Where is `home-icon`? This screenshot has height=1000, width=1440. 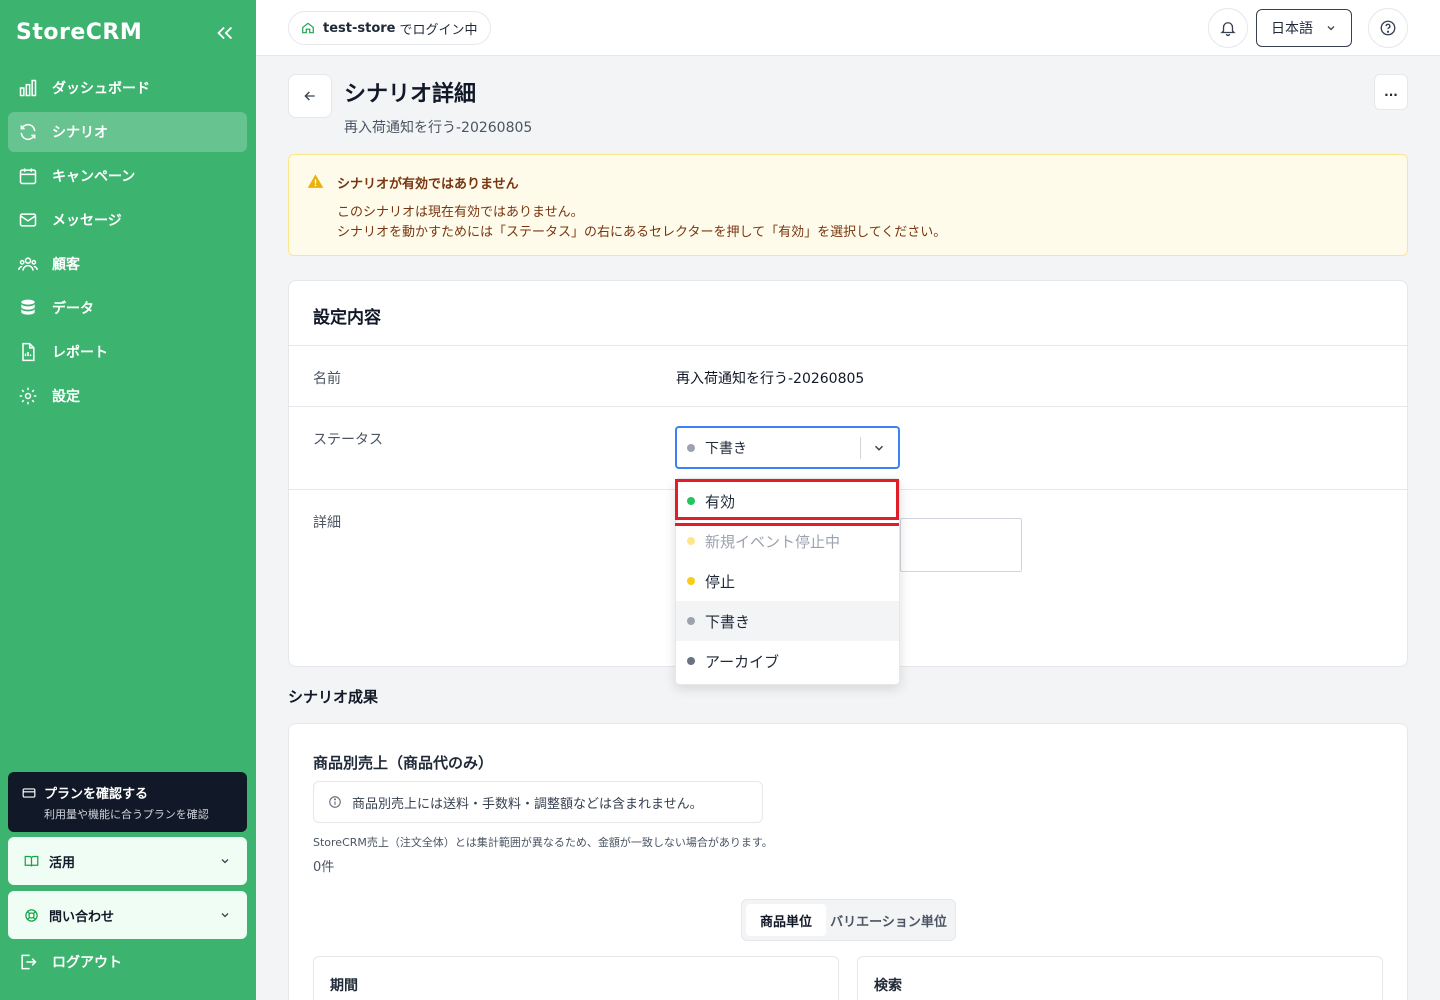
home-icon is located at coordinates (308, 28).